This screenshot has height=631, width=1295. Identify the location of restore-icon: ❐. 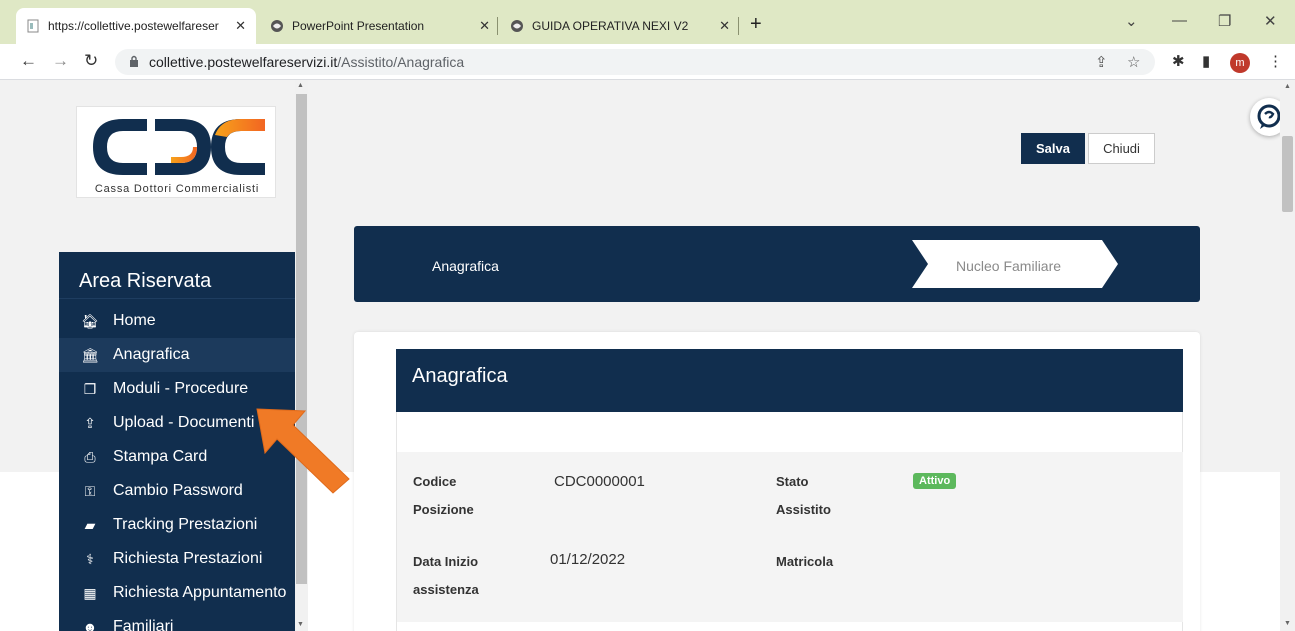
(1224, 21).